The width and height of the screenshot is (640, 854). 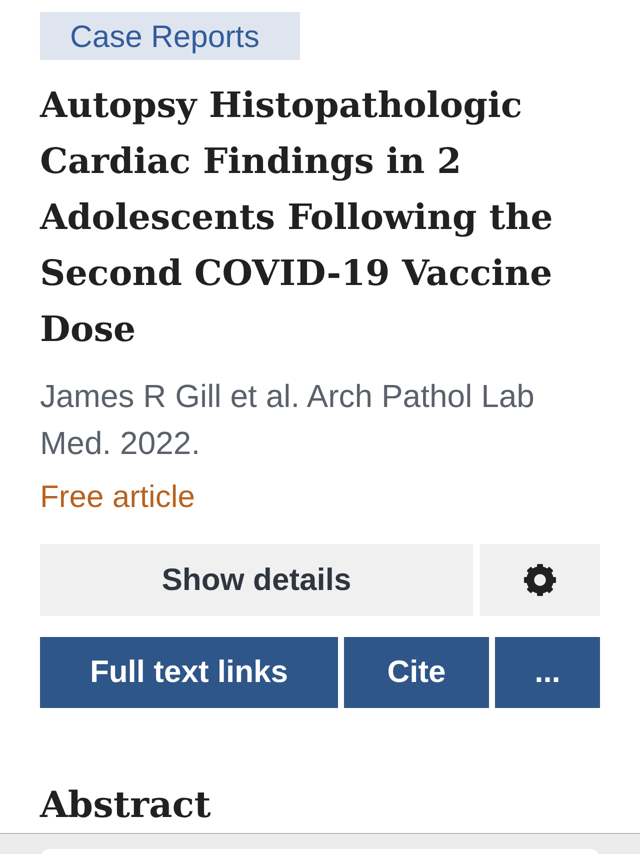 What do you see at coordinates (170, 36) in the screenshot?
I see `publication-type-tag: Case Reports` at bounding box center [170, 36].